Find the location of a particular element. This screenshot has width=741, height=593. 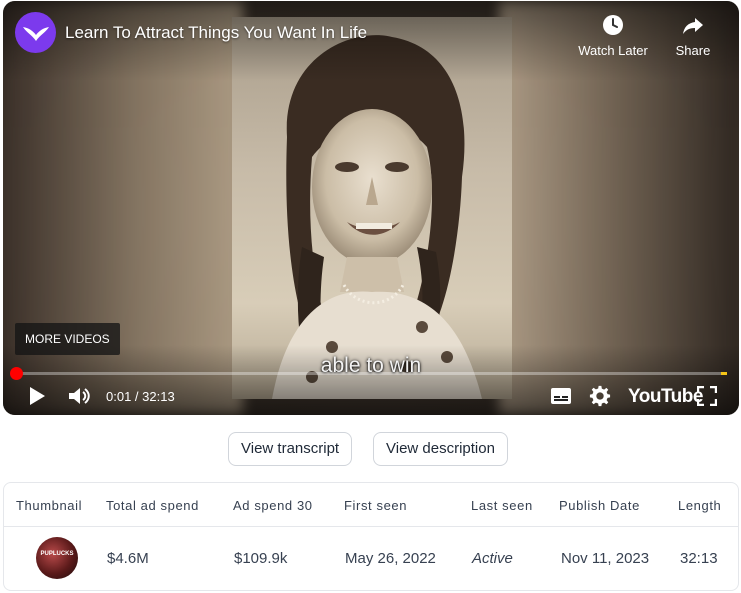

video-thumbnail: PUPLUCKS is located at coordinates (57, 558).